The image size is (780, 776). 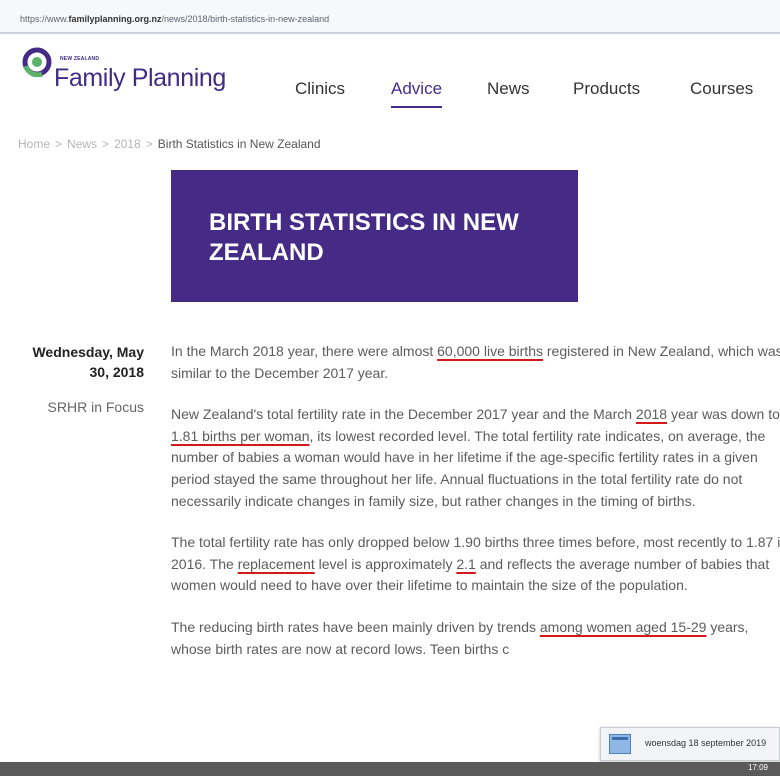 I want to click on taskbar-clock: 17:09, so click(x=758, y=767).